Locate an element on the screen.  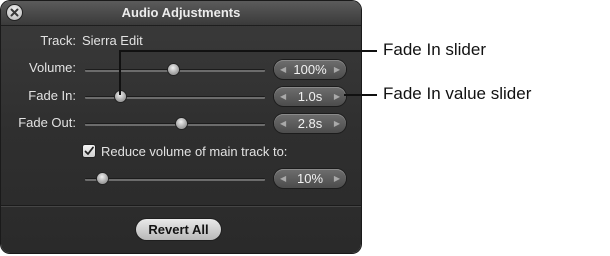
fade-in-slider is located at coordinates (175, 97).